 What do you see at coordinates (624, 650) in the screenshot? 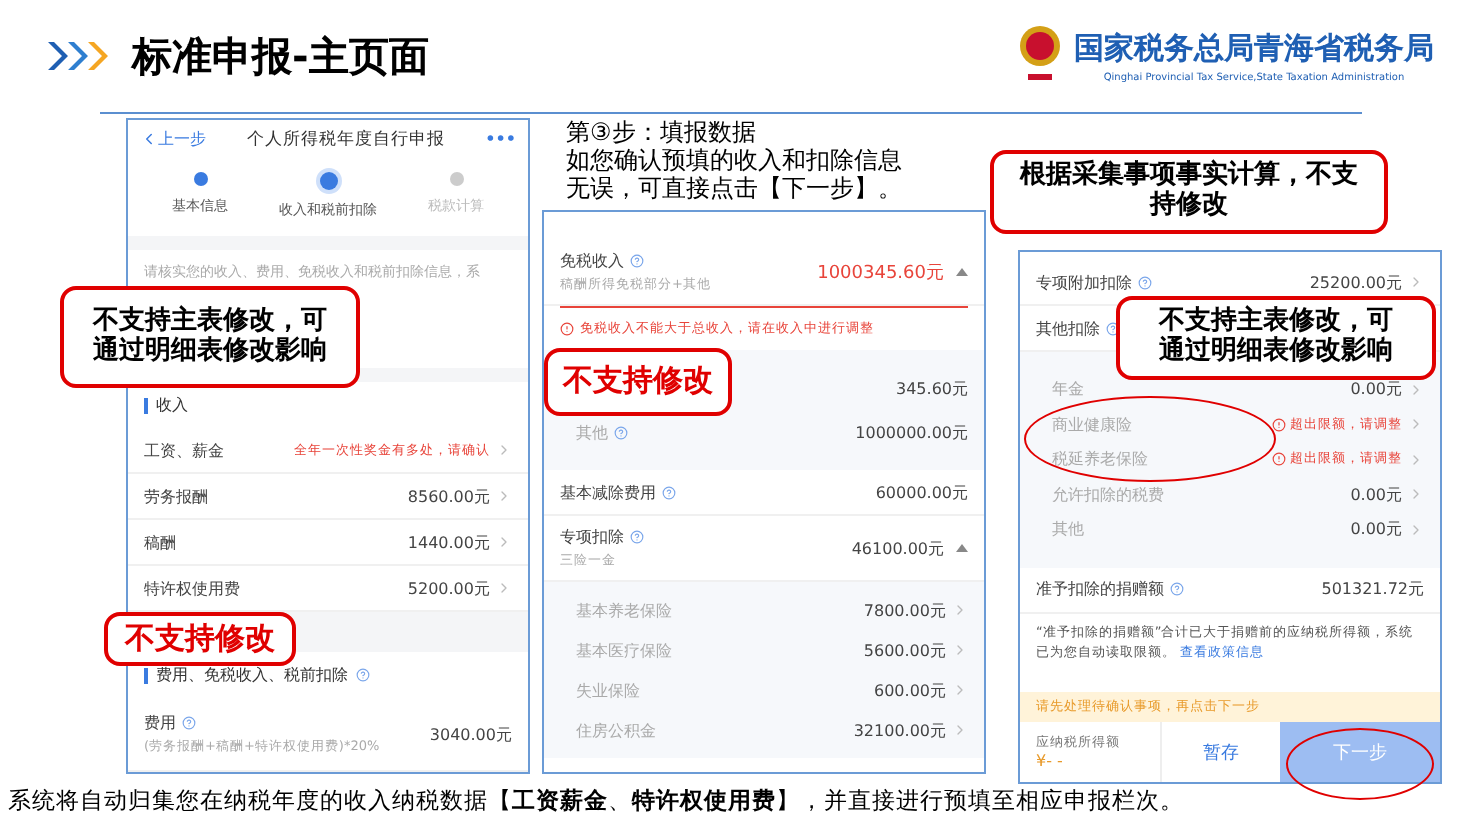
I see `row-label: 基本医疗保险` at bounding box center [624, 650].